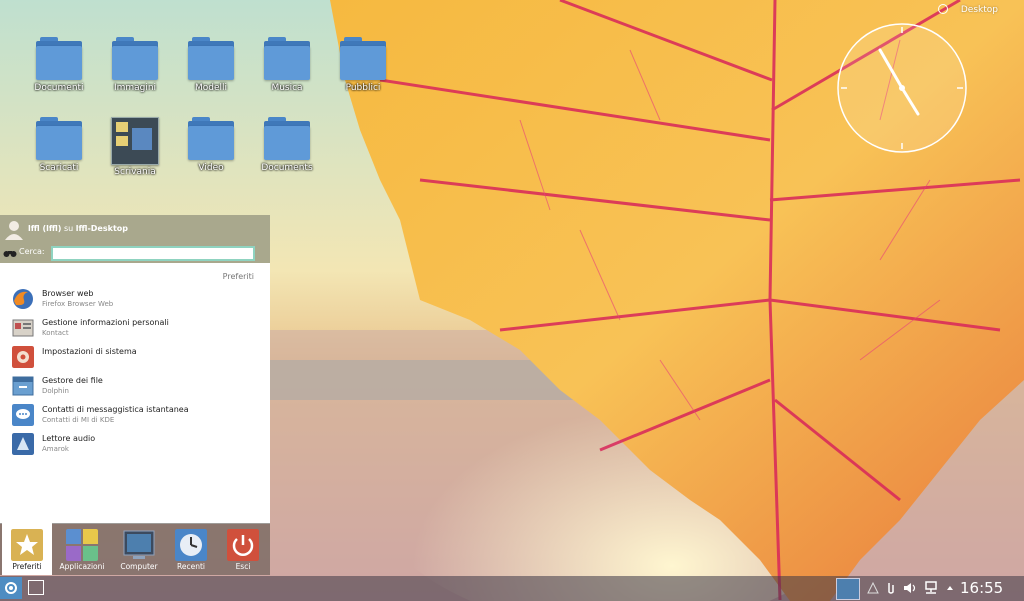  I want to click on chat-icon, so click(23, 415).